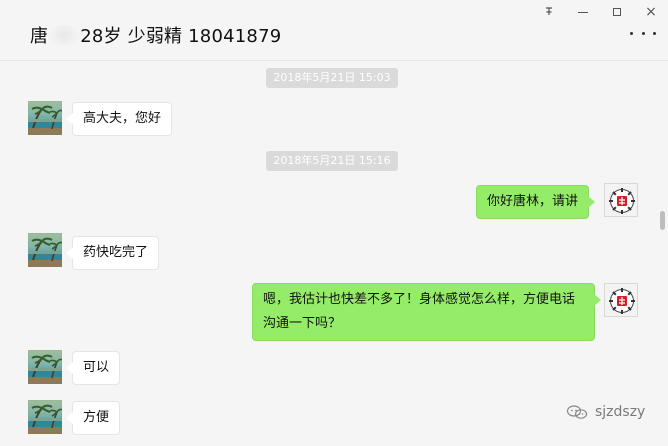 This screenshot has width=668, height=446. What do you see at coordinates (332, 161) in the screenshot?
I see `timestamp: 2018年5月21日 15:16` at bounding box center [332, 161].